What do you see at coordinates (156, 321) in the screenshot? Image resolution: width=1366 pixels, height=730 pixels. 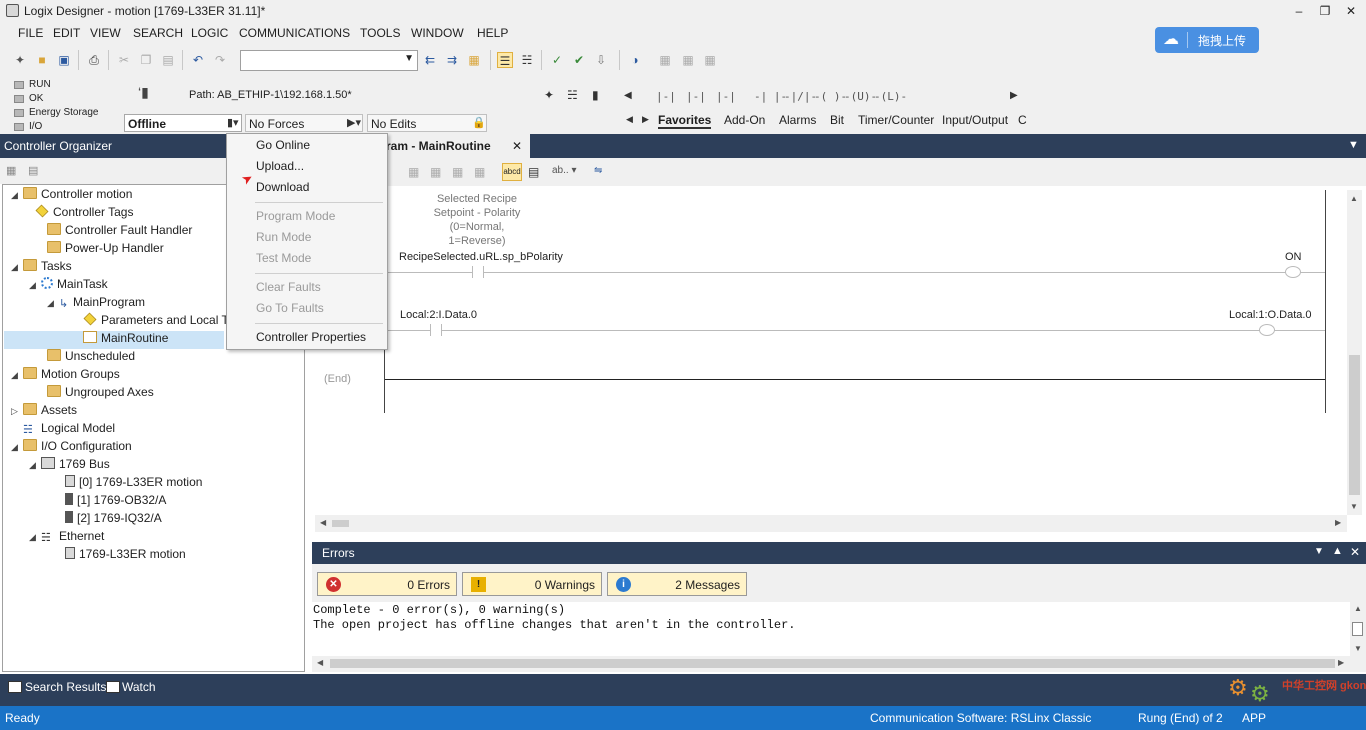 I see `tree-node-parameters: Parameters and Local T` at bounding box center [156, 321].